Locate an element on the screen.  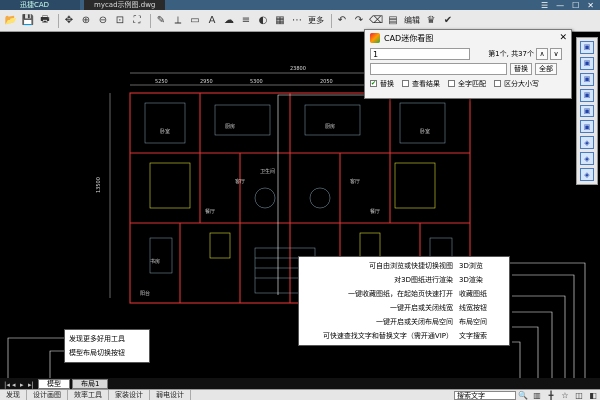
room-label: 卫生间 is located at coordinates (267, 171).